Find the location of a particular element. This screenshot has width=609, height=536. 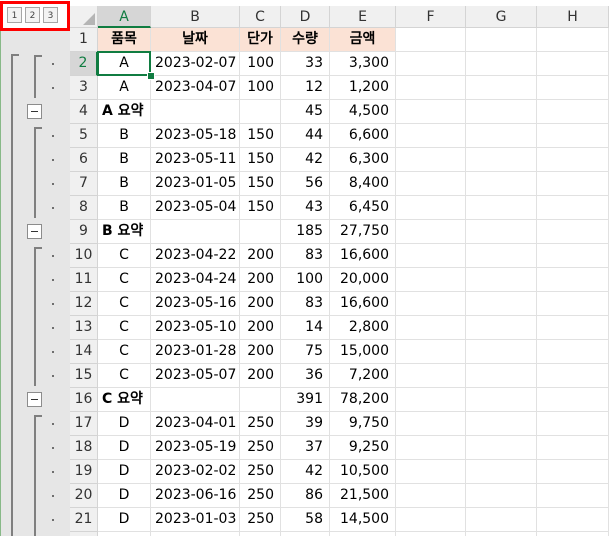

cell-b1: 날짜 is located at coordinates (195, 40).